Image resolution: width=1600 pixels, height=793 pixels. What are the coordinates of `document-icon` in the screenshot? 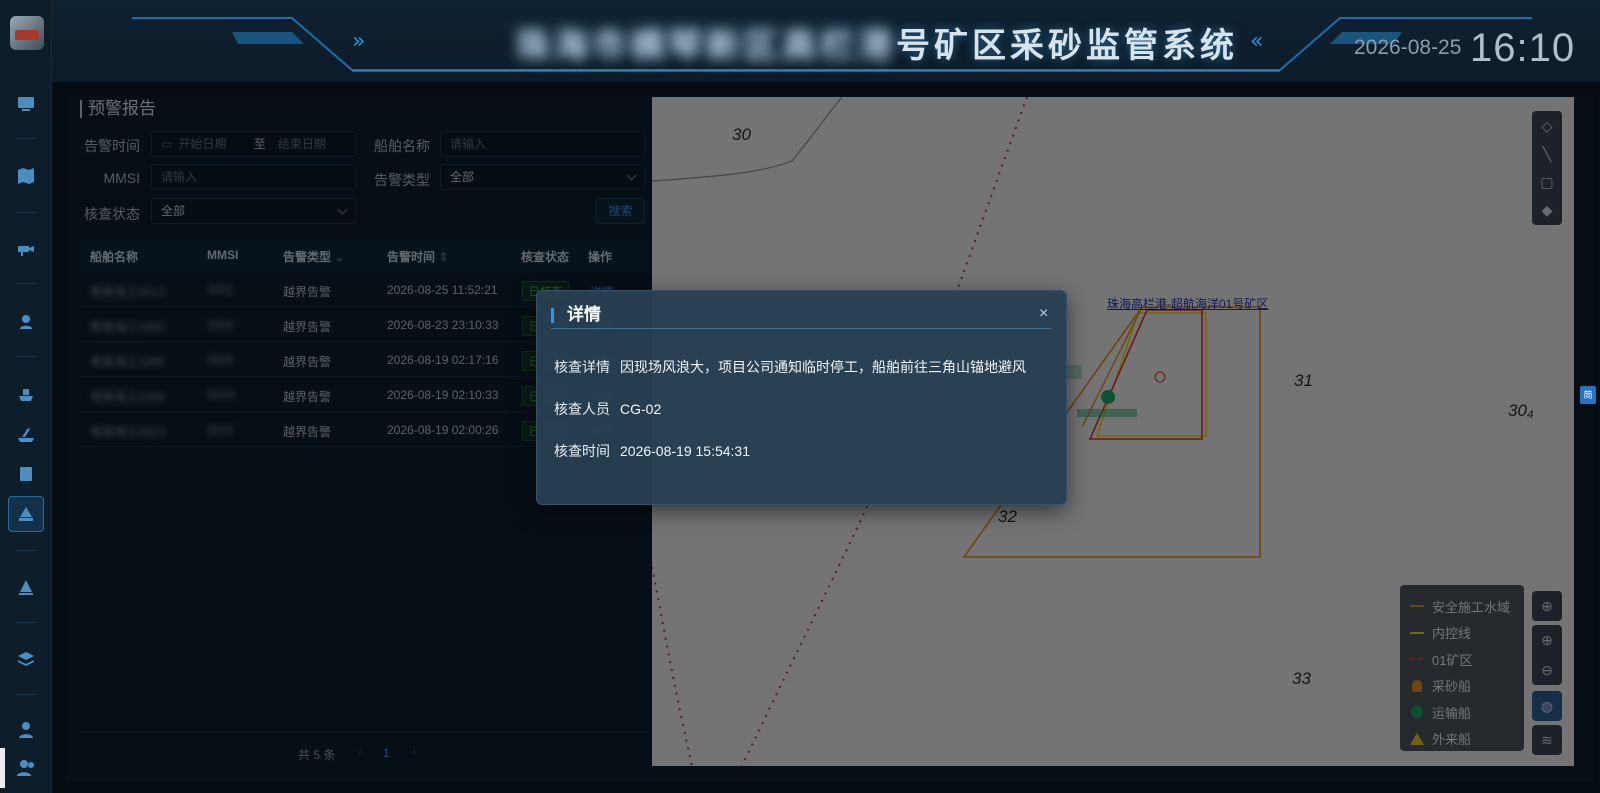 It's located at (26, 474).